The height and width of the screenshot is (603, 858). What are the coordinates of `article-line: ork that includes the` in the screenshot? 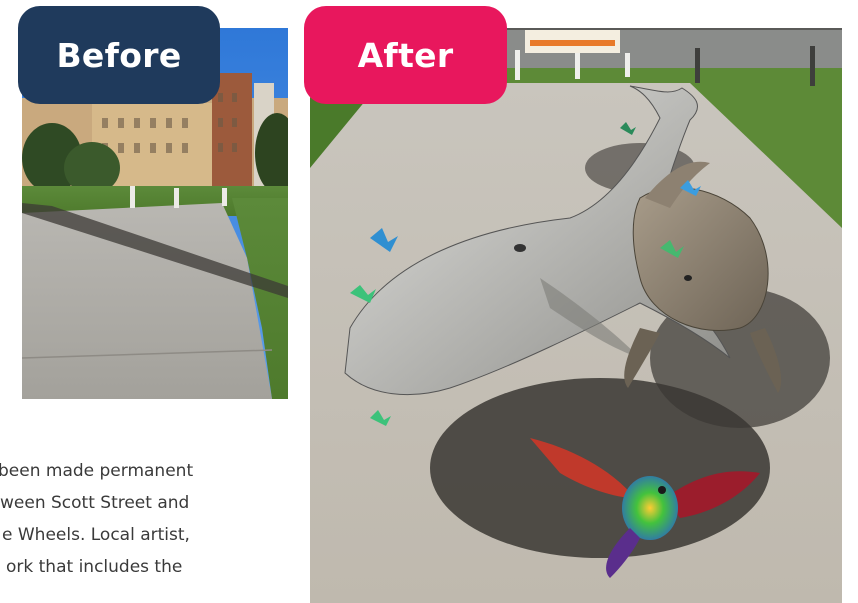 It's located at (94, 567).